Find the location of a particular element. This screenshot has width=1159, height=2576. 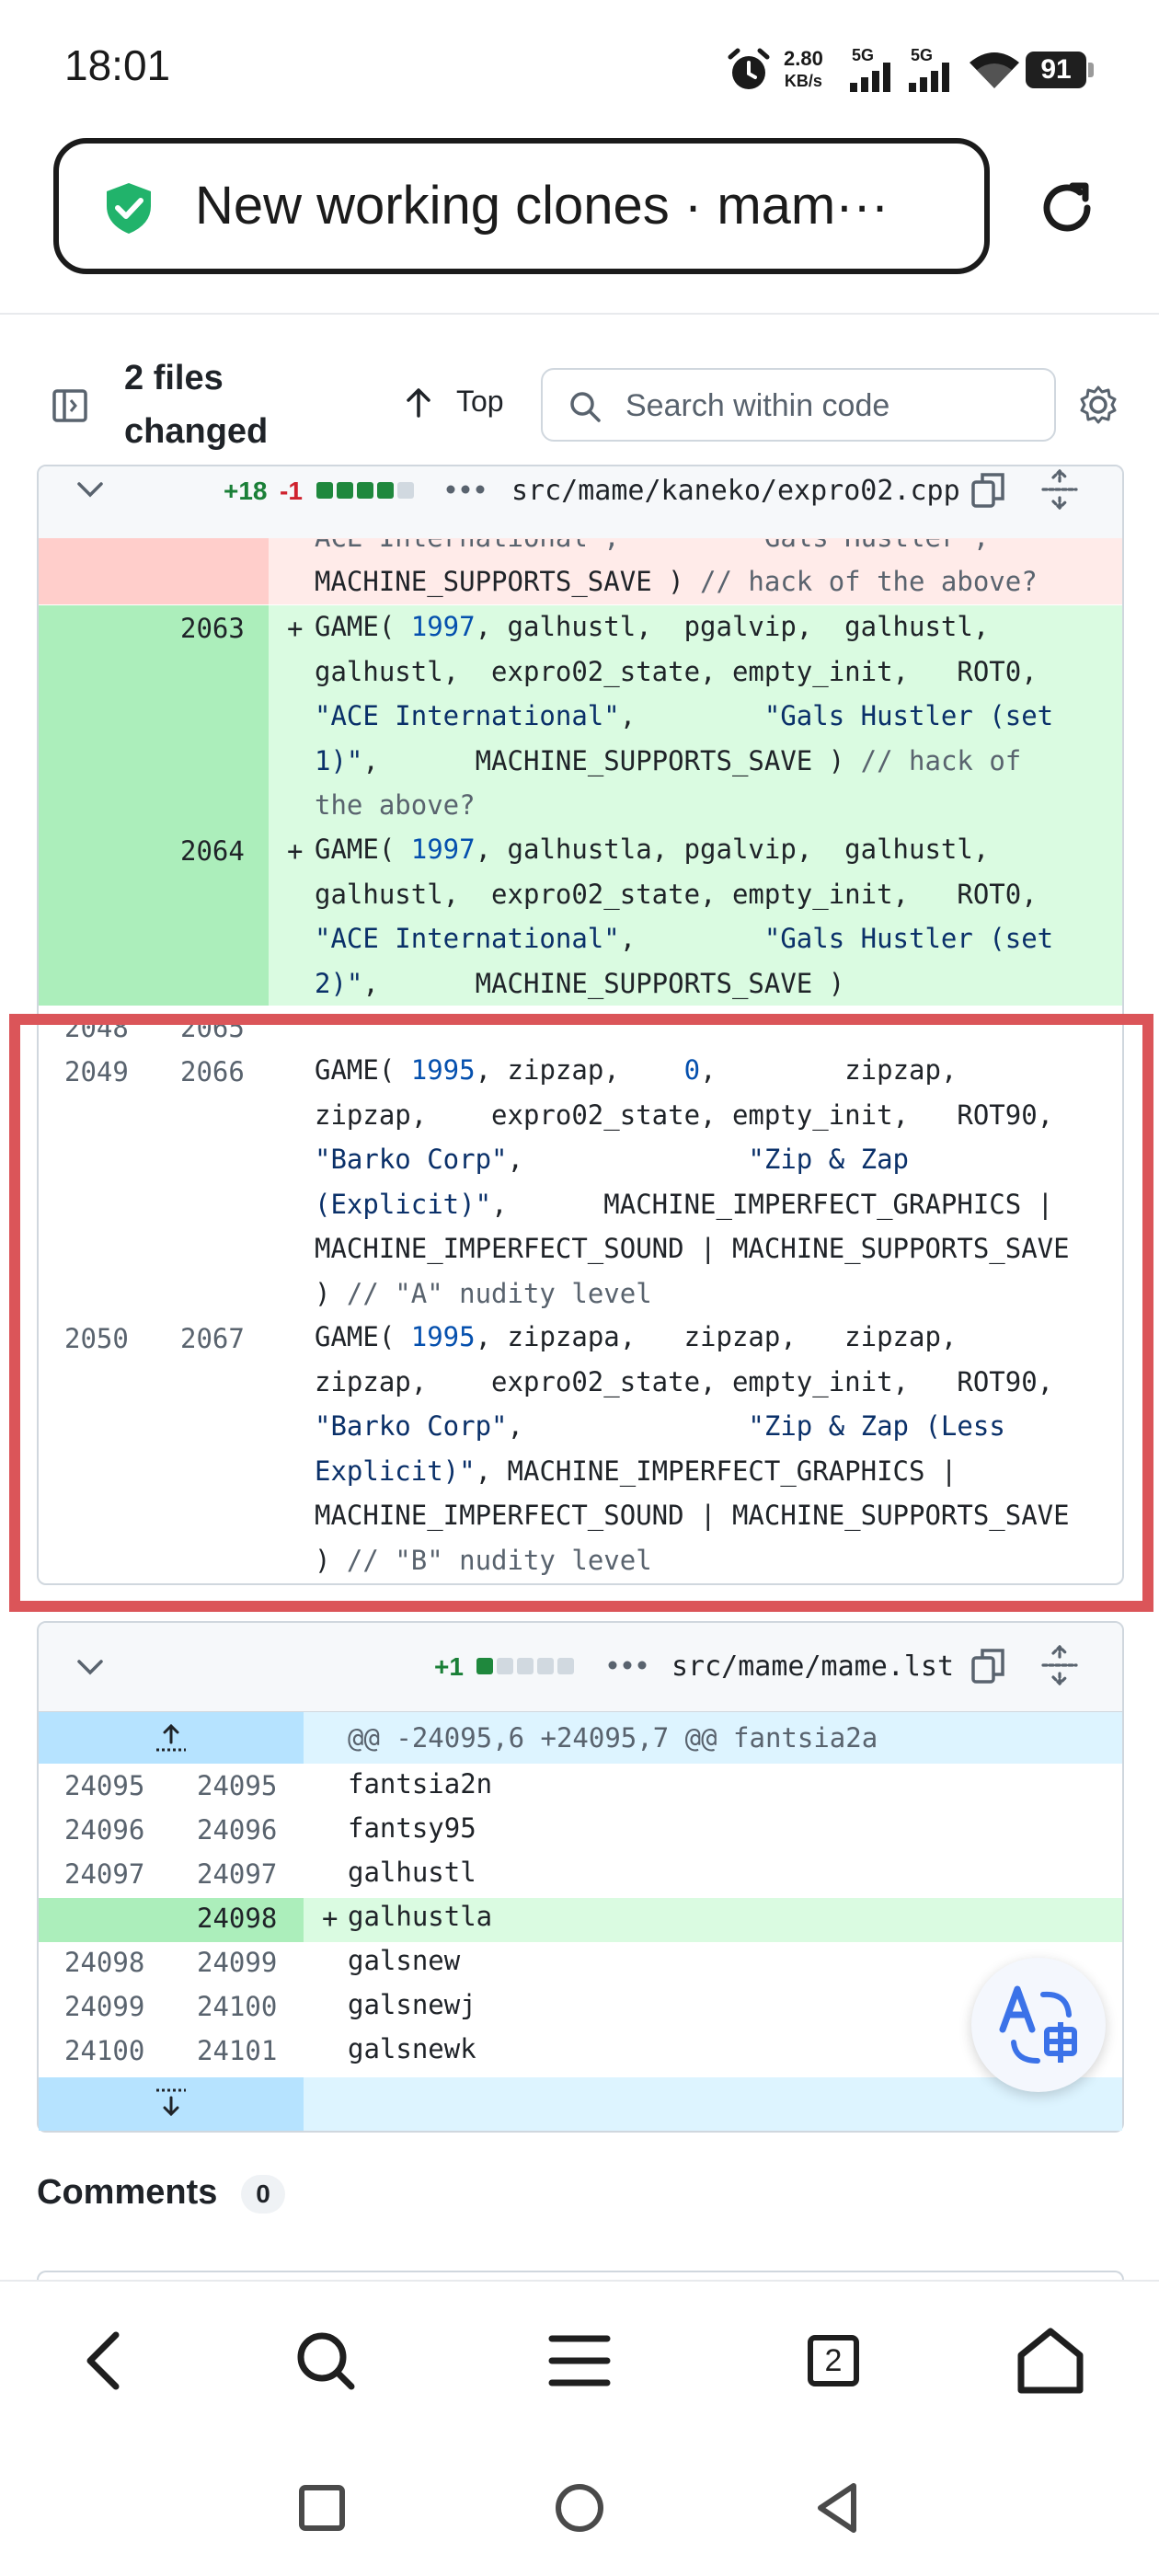

recent-apps-icon is located at coordinates (322, 2508).